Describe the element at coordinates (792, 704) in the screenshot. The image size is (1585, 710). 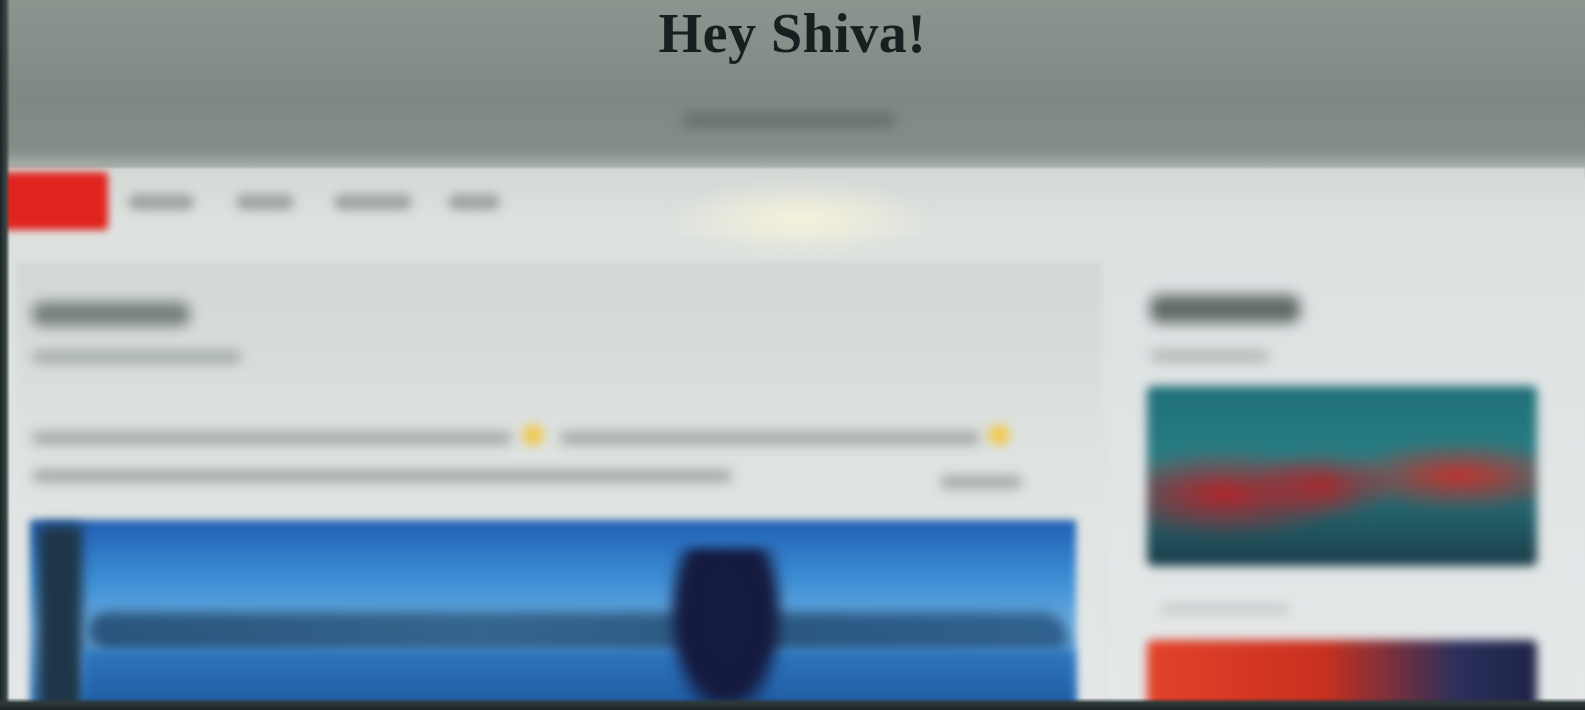
I see `monitor-bezel-bottom` at that location.